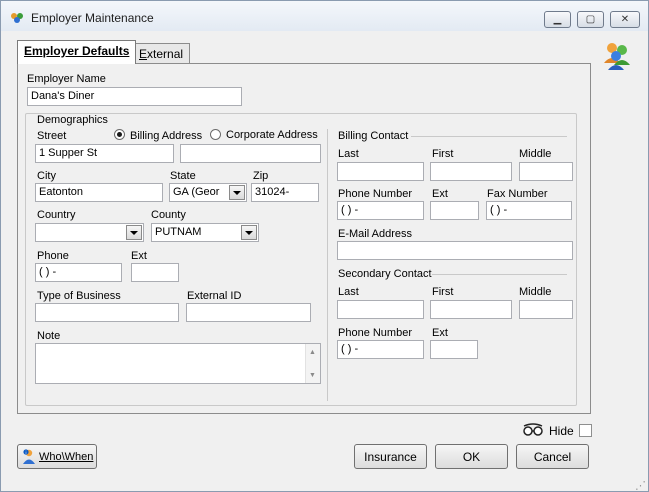 This screenshot has height=492, width=649. I want to click on maximize-icon: ▢, so click(590, 19).